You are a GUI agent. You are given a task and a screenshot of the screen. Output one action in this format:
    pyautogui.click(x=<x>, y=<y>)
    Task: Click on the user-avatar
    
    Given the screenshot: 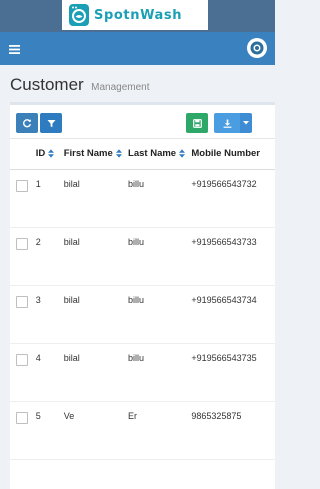 What is the action you would take?
    pyautogui.click(x=257, y=48)
    